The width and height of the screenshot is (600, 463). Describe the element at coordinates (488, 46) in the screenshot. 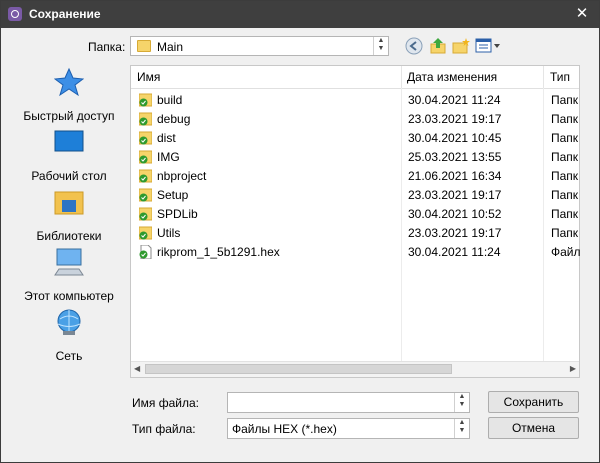

I see `view-menu-icon` at that location.